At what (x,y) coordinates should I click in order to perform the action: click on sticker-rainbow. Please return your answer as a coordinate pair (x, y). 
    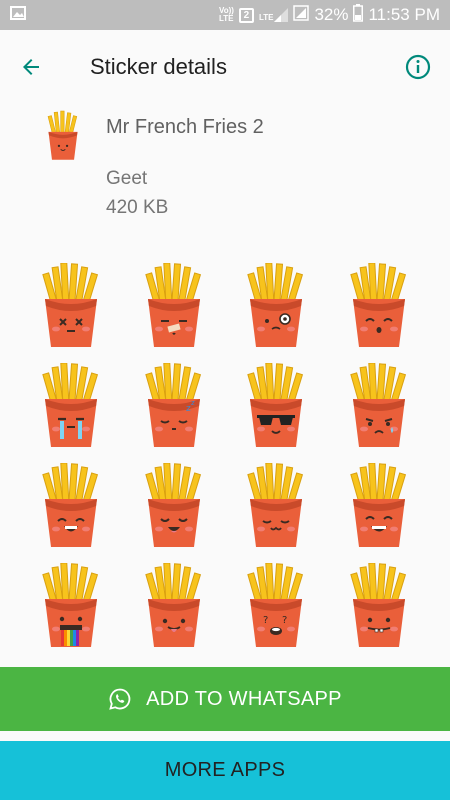
    Looking at the image, I should click on (71, 606).